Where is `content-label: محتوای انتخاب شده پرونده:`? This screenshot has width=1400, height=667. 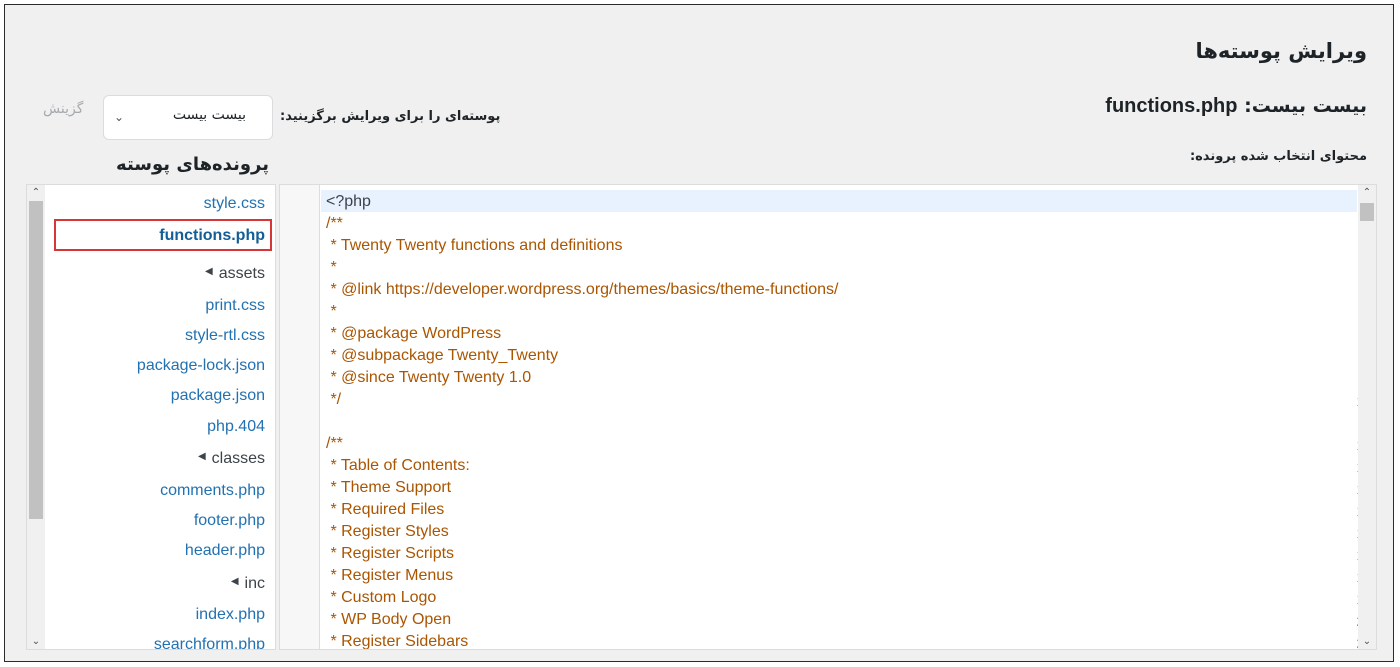
content-label: محتوای انتخاب شده پرونده: is located at coordinates (1278, 156).